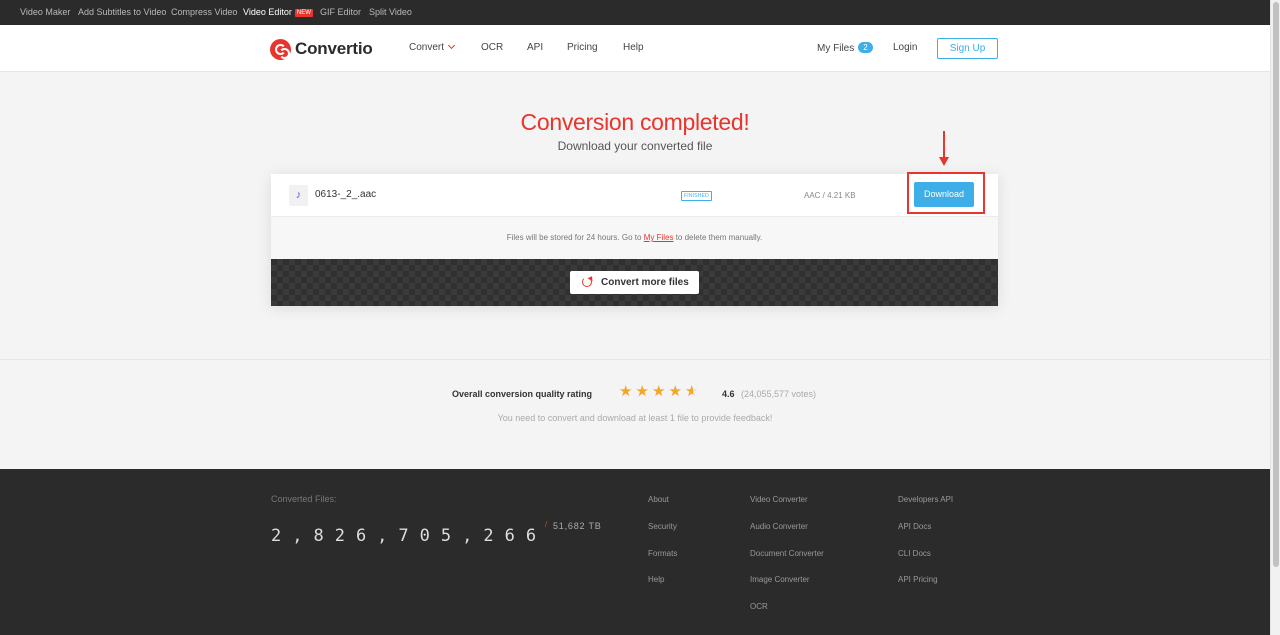  Describe the element at coordinates (635, 146) in the screenshot. I see `page-subtitle: Download your converted file` at that location.